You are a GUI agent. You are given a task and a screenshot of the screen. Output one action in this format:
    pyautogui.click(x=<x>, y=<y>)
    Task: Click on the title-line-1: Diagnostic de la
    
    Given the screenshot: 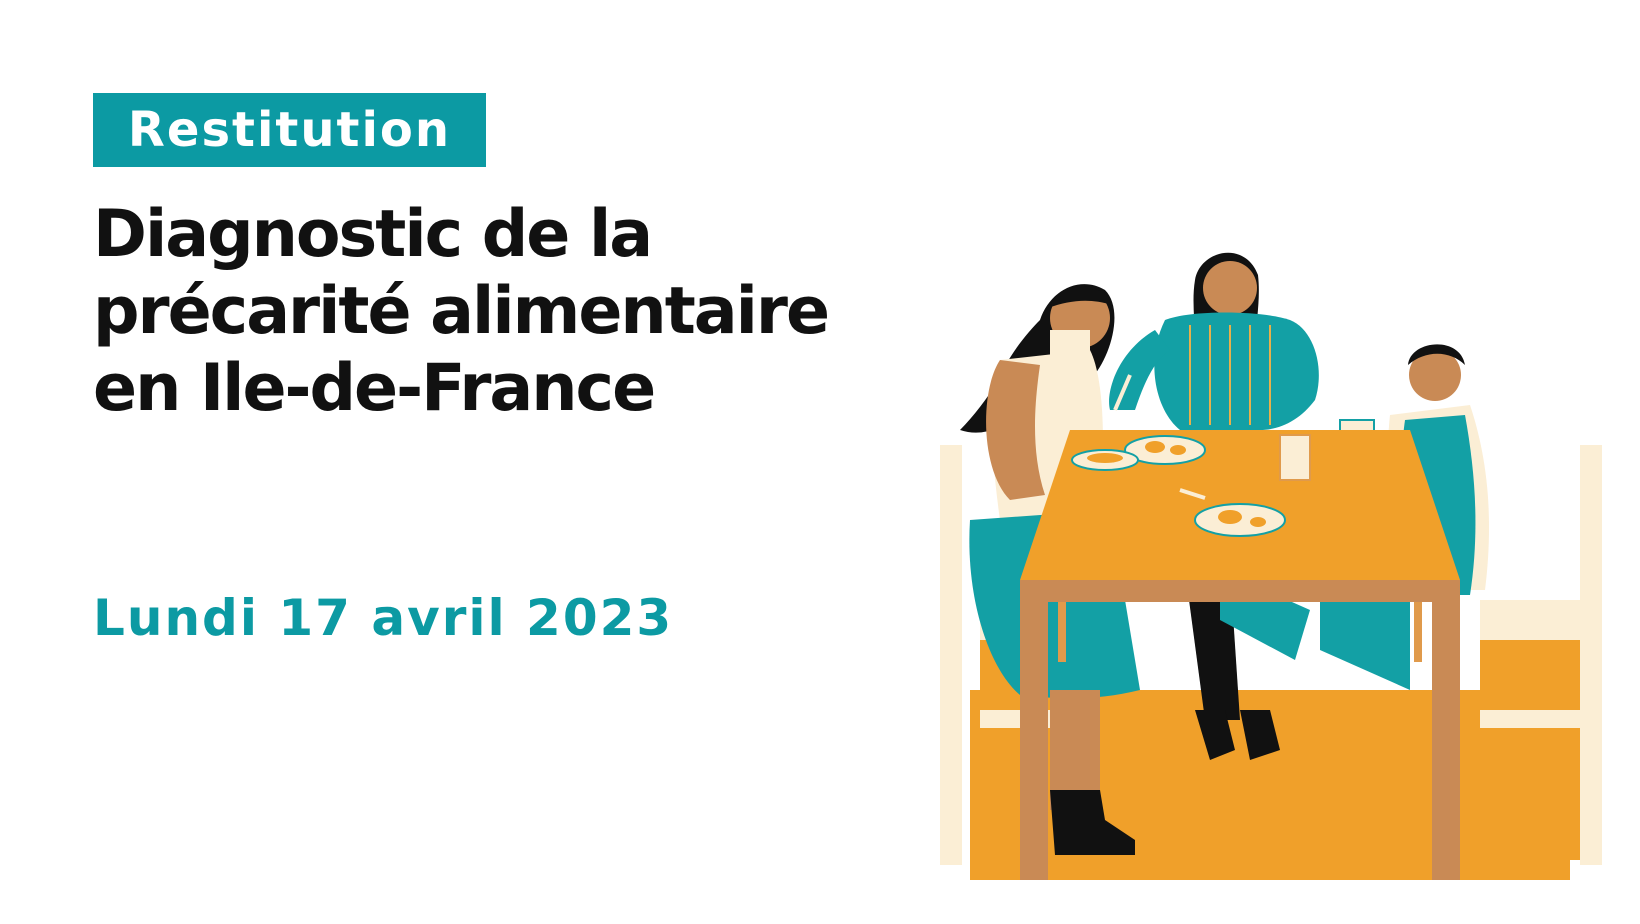 What is the action you would take?
    pyautogui.click(x=373, y=234)
    